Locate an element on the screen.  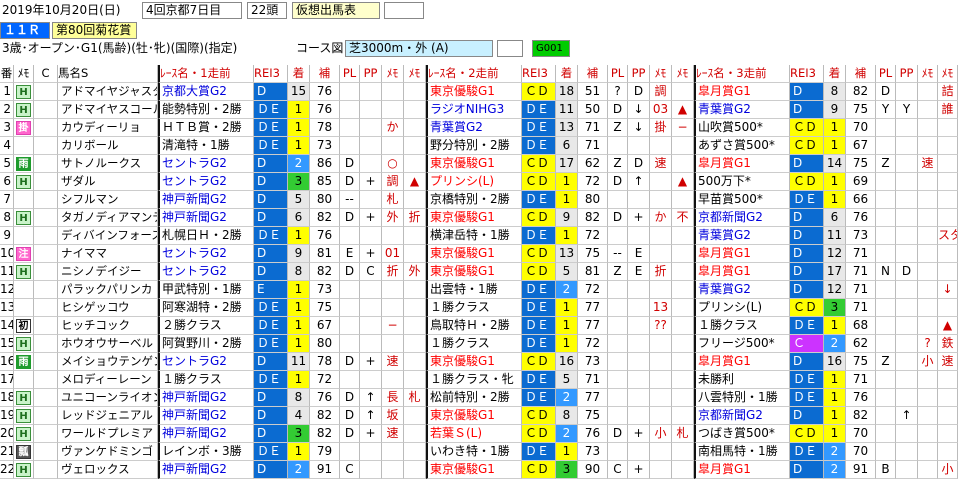
col-header-rei1: REI3 is located at coordinates (271, 74).